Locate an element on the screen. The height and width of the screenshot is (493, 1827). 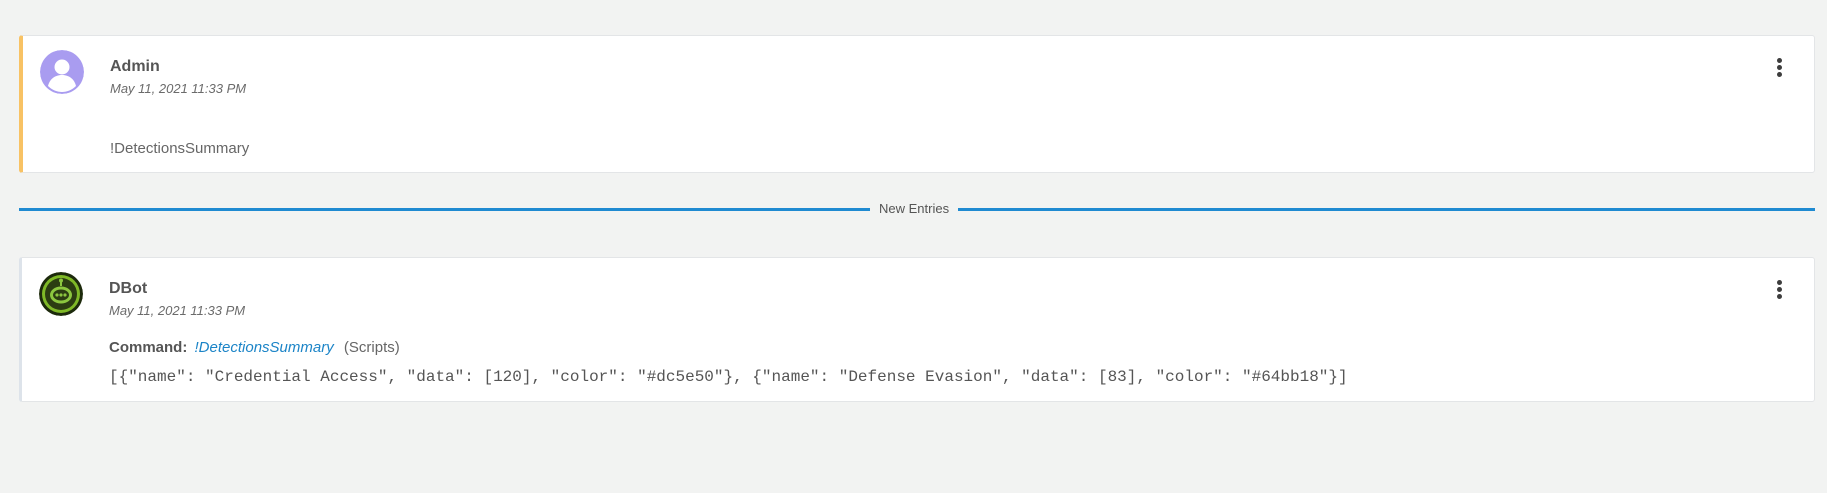
entry-author: DBot is located at coordinates (128, 288).